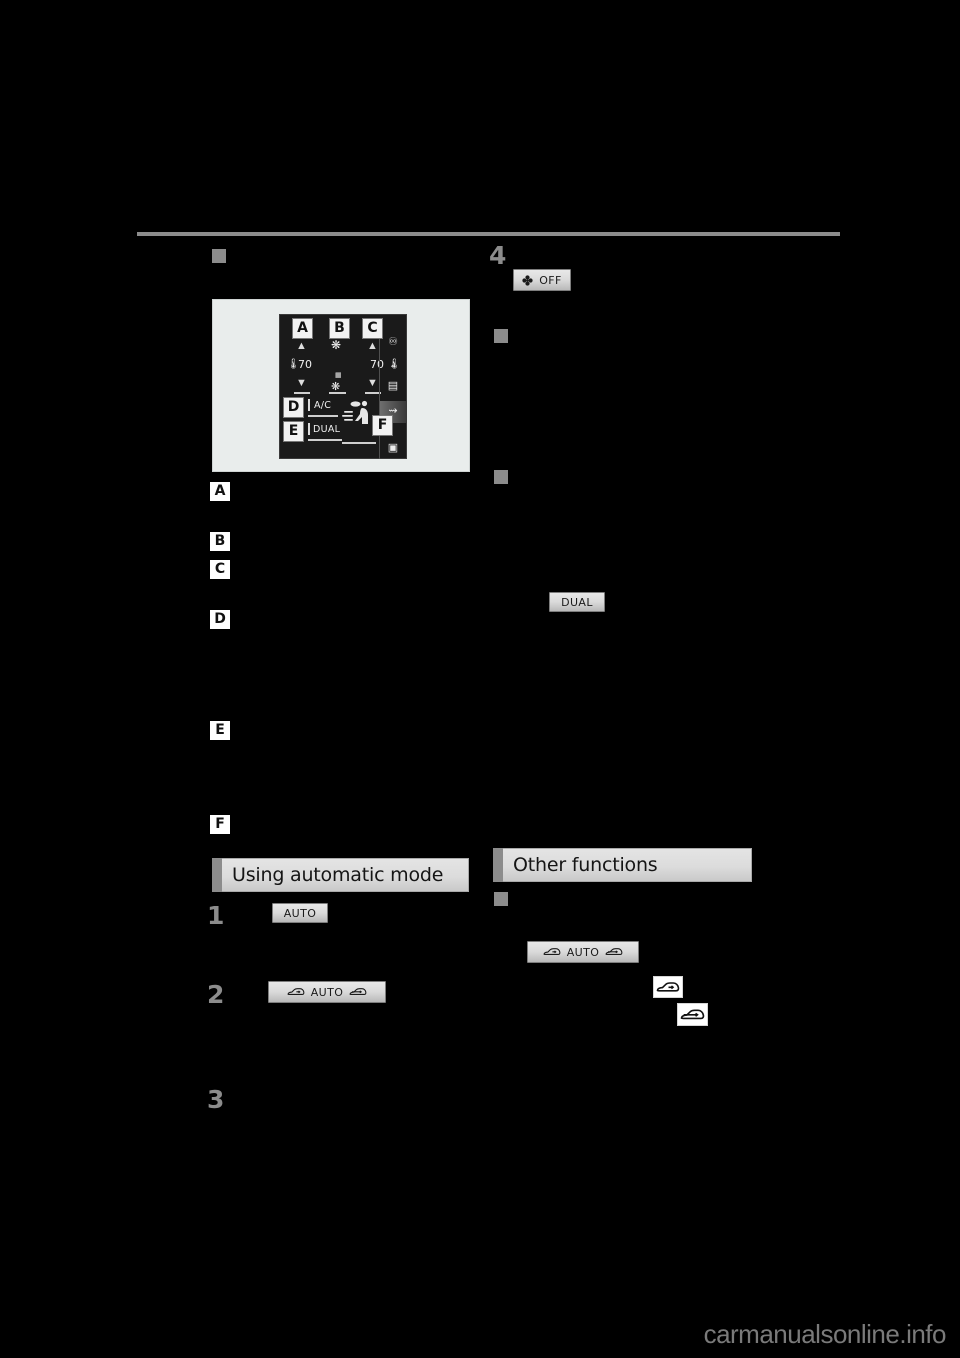 The width and height of the screenshot is (960, 1358). Describe the element at coordinates (498, 255) in the screenshot. I see `step-number-4: 4` at that location.